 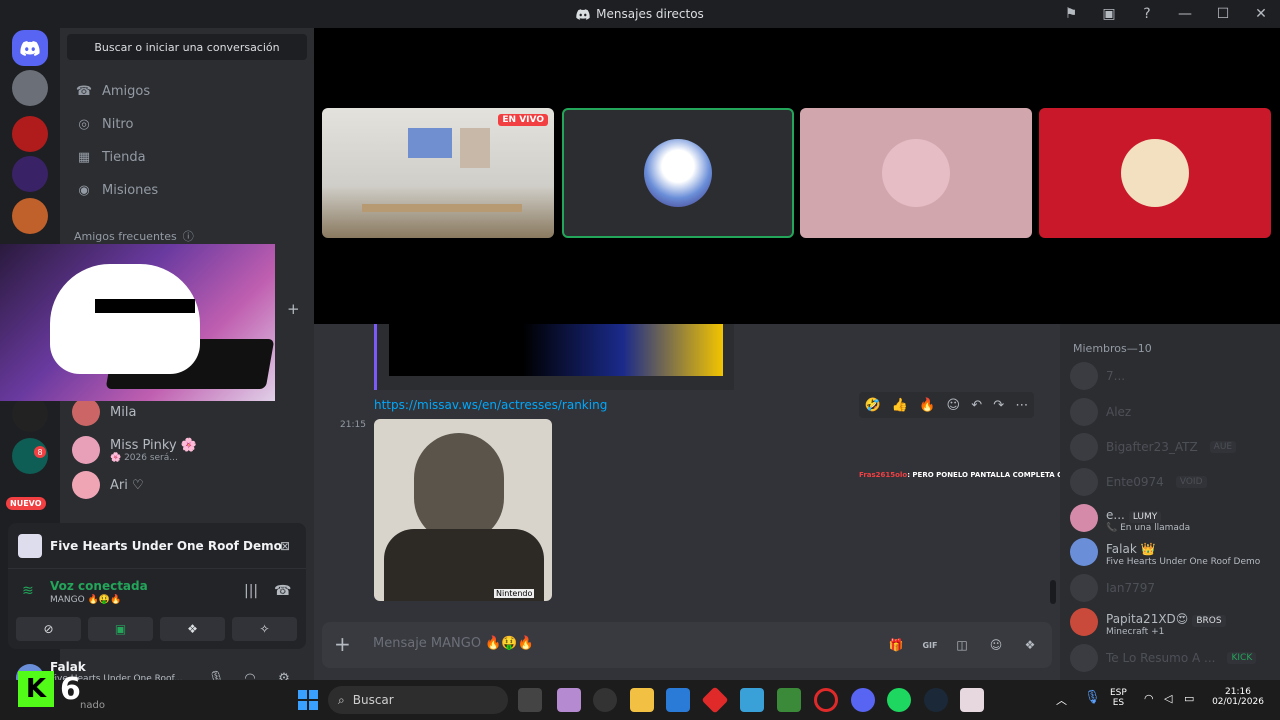 I want to click on frequent-friends-title: Amigos frecuentes ⓘ, so click(x=134, y=236).